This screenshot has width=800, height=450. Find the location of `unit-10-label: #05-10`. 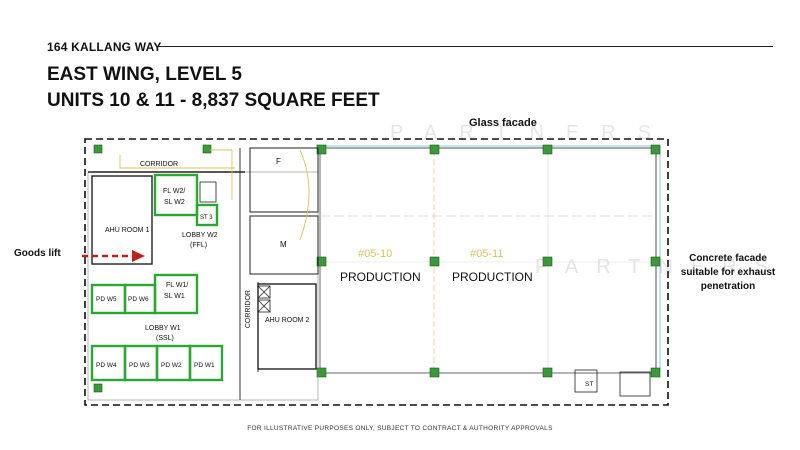

unit-10-label: #05-10 is located at coordinates (375, 254).